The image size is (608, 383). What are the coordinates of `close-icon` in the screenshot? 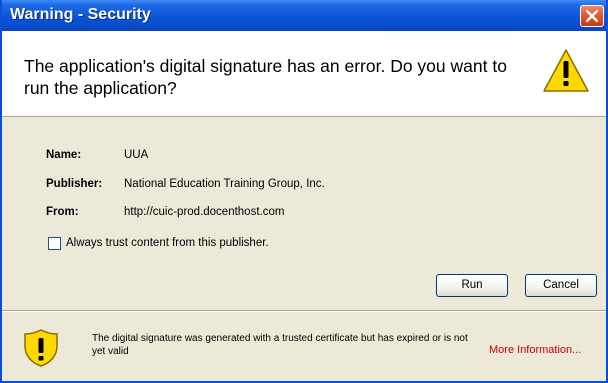 It's located at (592, 16).